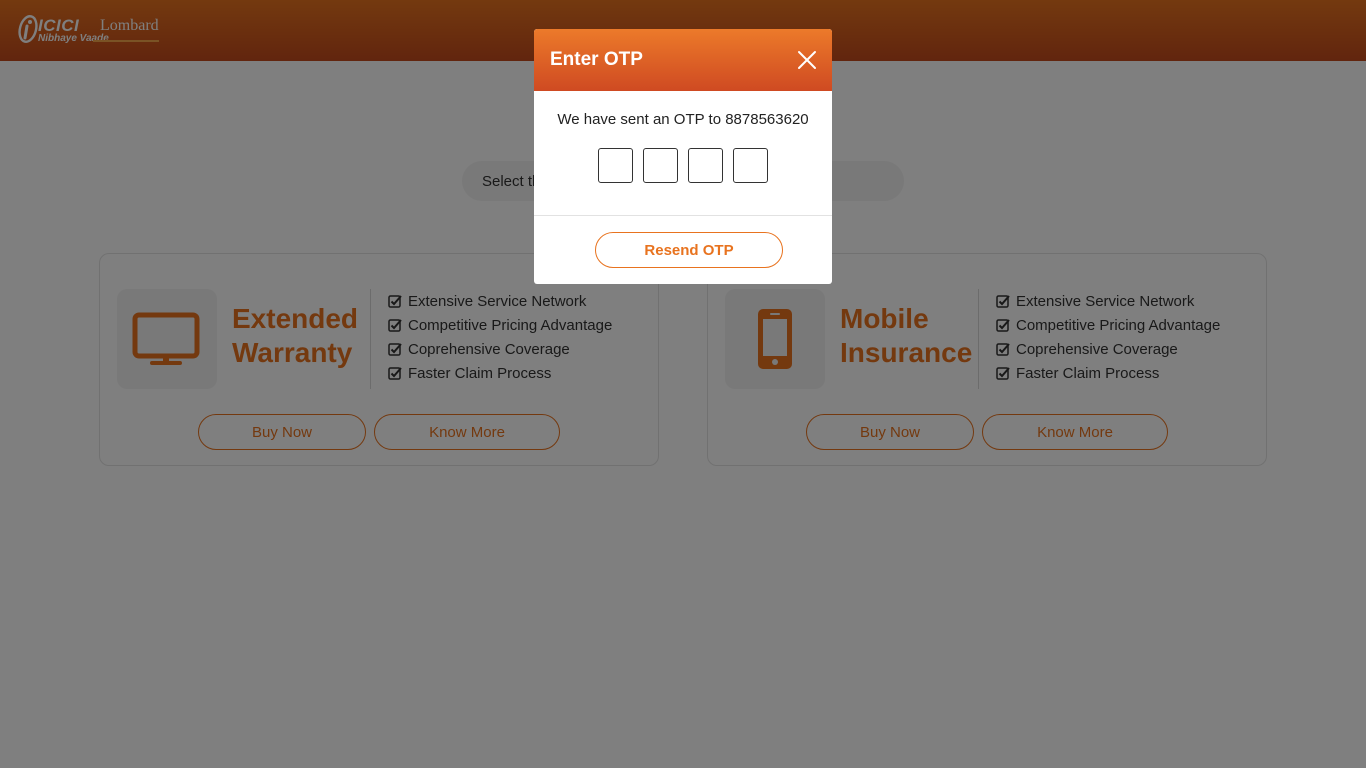  Describe the element at coordinates (683, 60) in the screenshot. I see `modal-header: Enter OTP` at that location.